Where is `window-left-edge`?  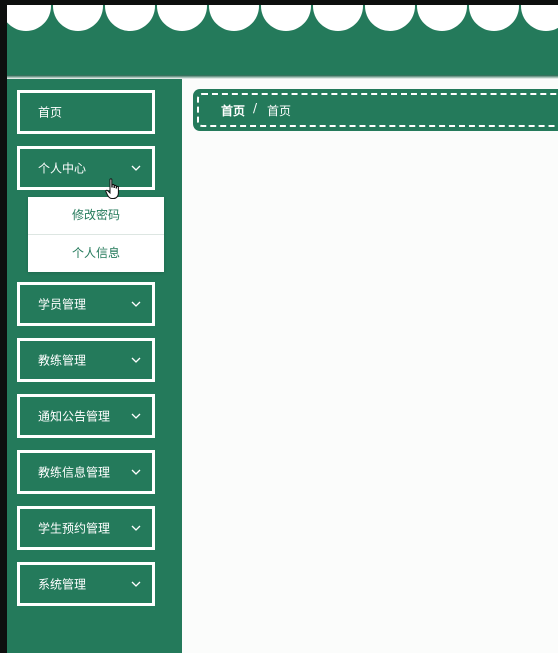
window-left-edge is located at coordinates (3, 326).